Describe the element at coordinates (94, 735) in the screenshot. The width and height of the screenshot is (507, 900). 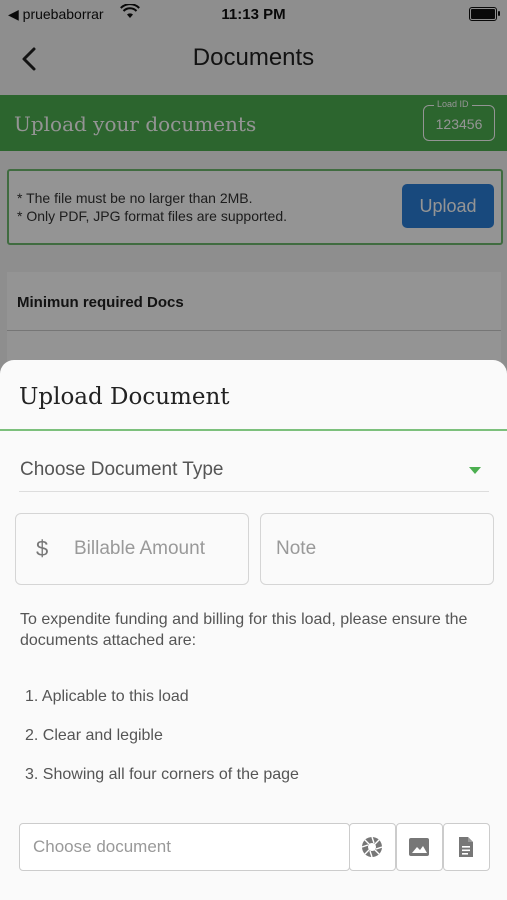
I see `list-item: 2. Clear and legible` at that location.